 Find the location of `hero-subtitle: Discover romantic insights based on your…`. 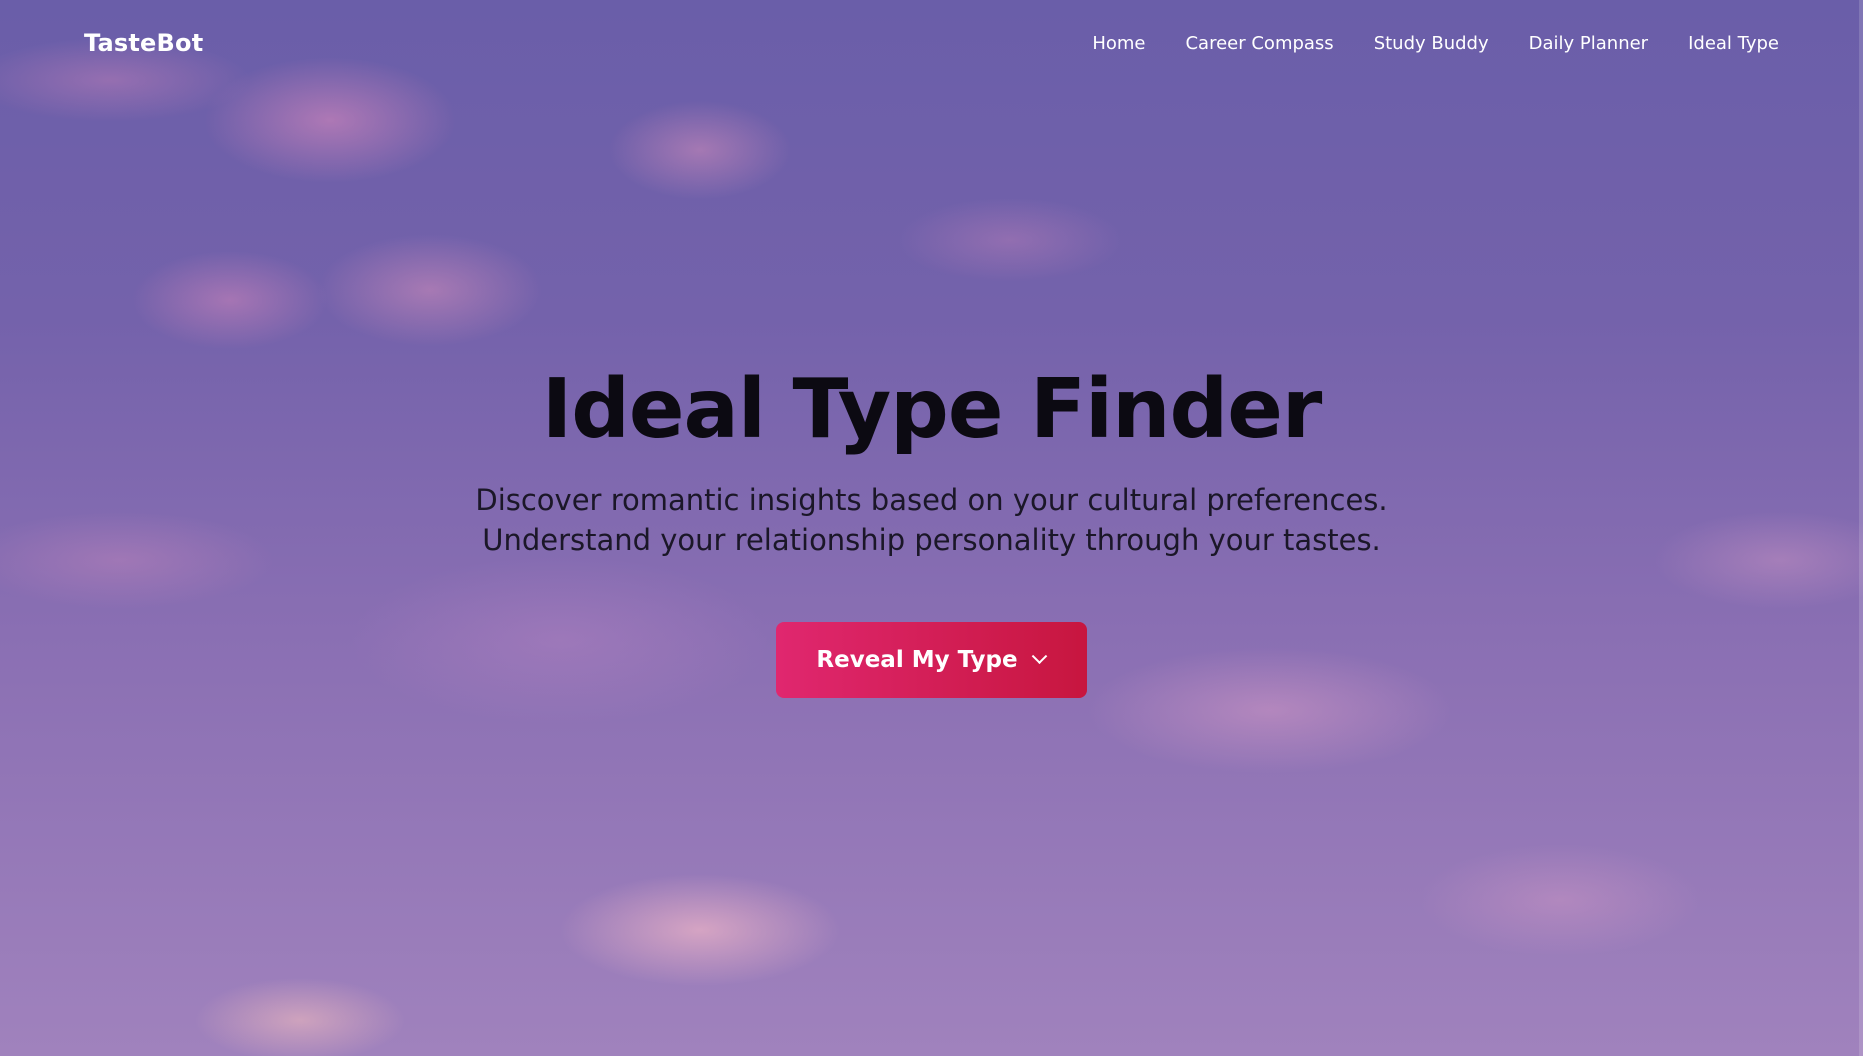

hero-subtitle: Discover romantic insights based on your… is located at coordinates (931, 520).